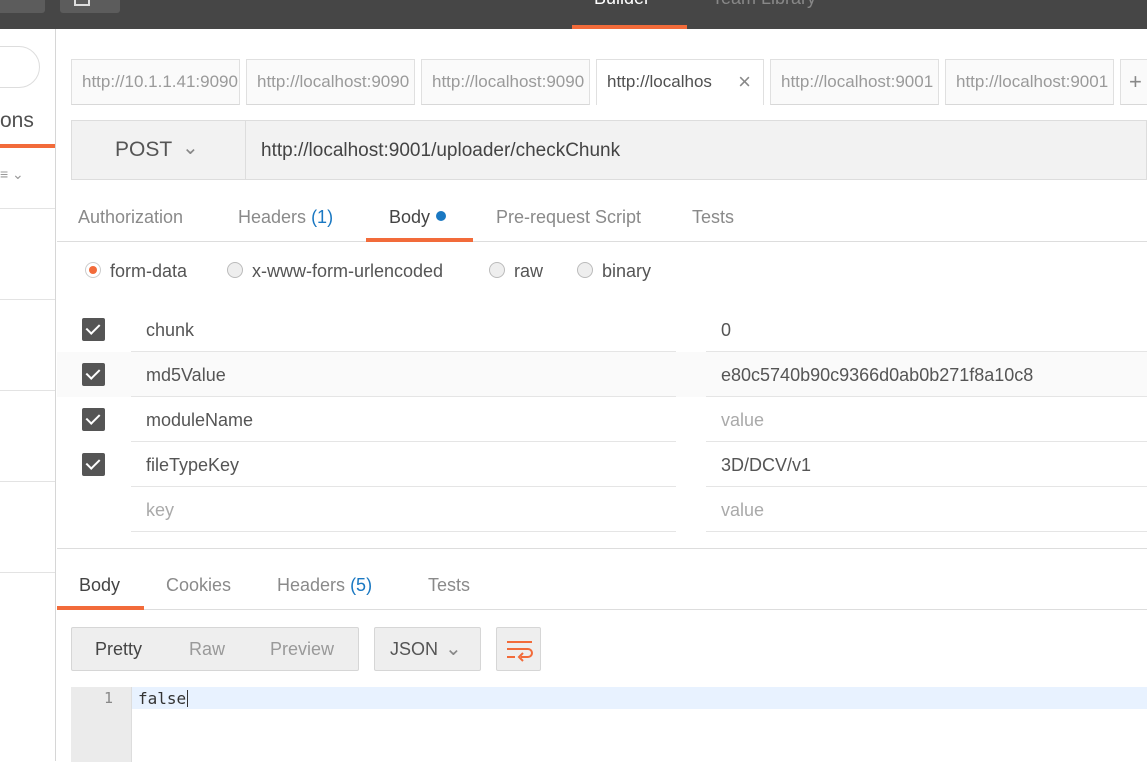  What do you see at coordinates (518, 649) in the screenshot?
I see `wrap-lines-button` at bounding box center [518, 649].